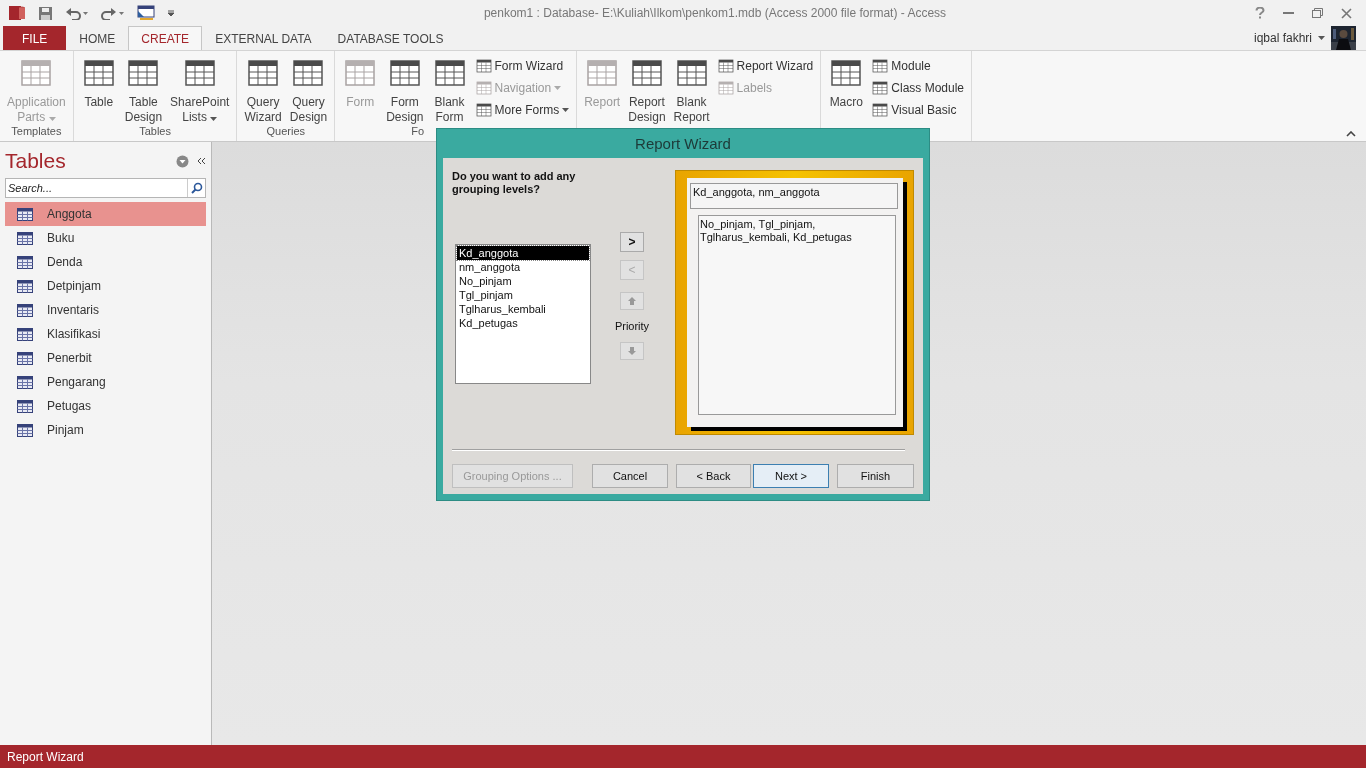 This screenshot has width=1366, height=768. I want to click on table-item: Klasifikasi, so click(105, 334).